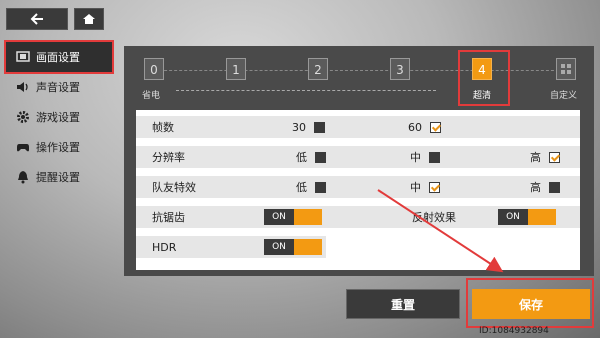 The image size is (600, 338). Describe the element at coordinates (514, 331) in the screenshot. I see `user-id: ID:1084932894` at that location.